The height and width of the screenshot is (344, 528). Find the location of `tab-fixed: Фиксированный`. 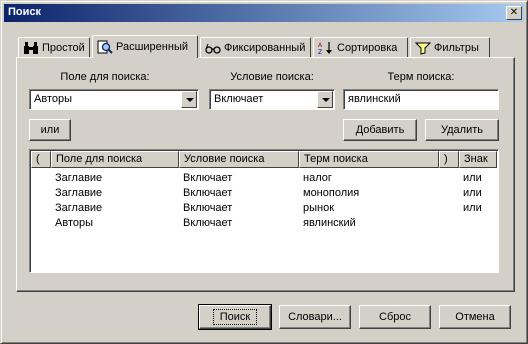

tab-fixed: Фиксированный is located at coordinates (255, 47).